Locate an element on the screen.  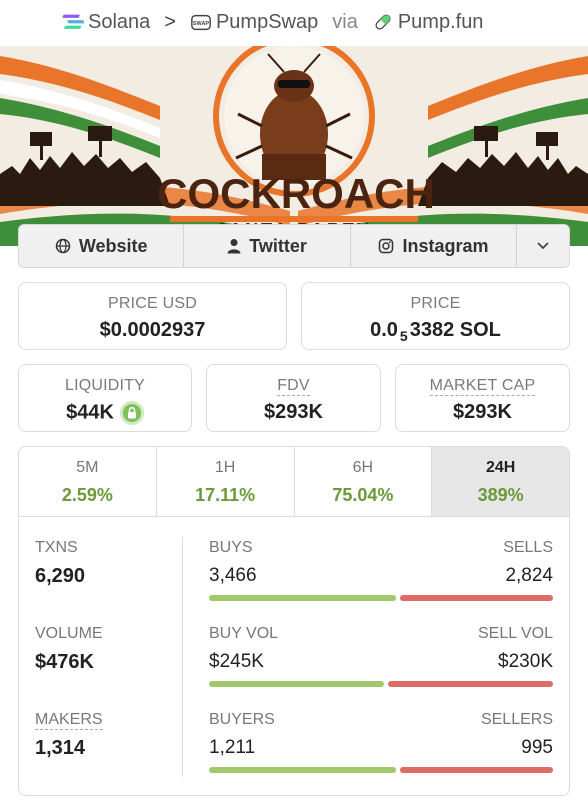
buys-label: BUYS is located at coordinates (231, 547).